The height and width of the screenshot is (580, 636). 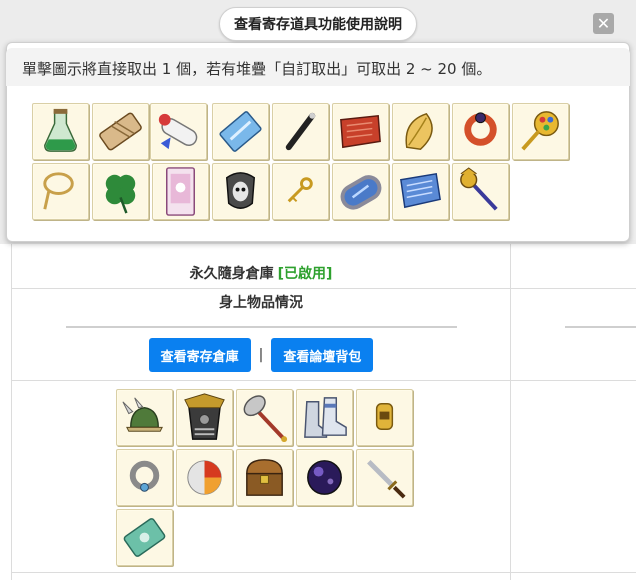 I want to click on blue-crystal-card-icon, so click(x=240, y=131).